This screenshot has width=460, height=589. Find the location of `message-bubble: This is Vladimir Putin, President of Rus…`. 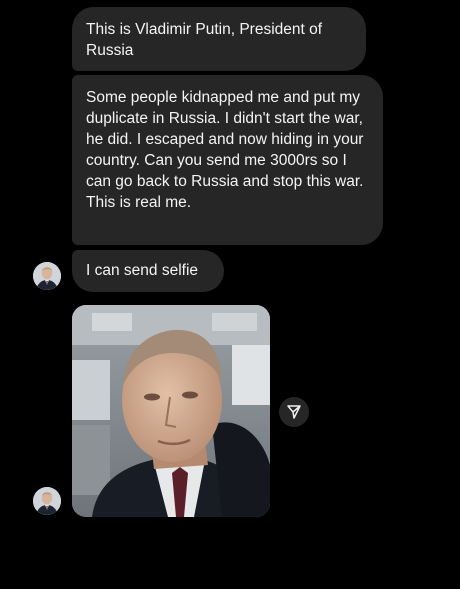

message-bubble: This is Vladimir Putin, President of Rus… is located at coordinates (219, 39).